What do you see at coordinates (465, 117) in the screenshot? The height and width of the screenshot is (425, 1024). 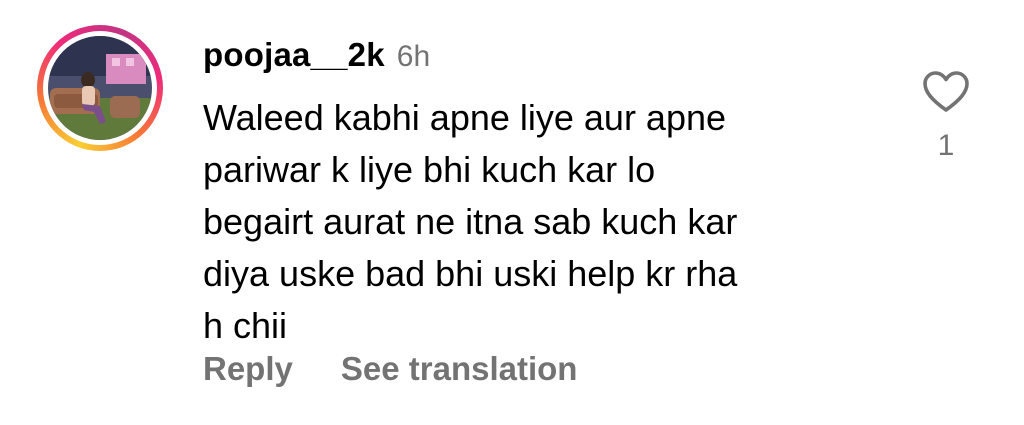 I see `comment-text-line: Waleed kabhi apne liye aur apne` at bounding box center [465, 117].